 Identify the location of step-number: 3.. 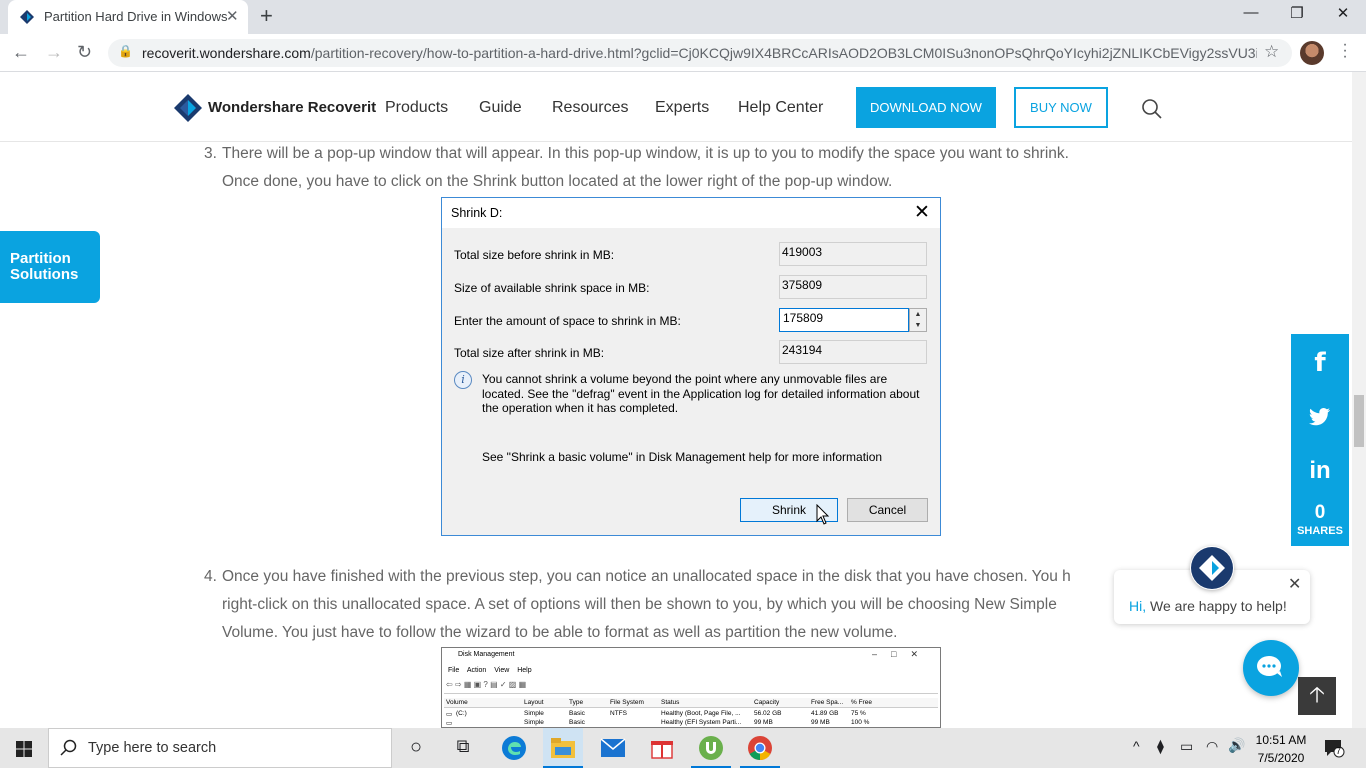
(210, 153).